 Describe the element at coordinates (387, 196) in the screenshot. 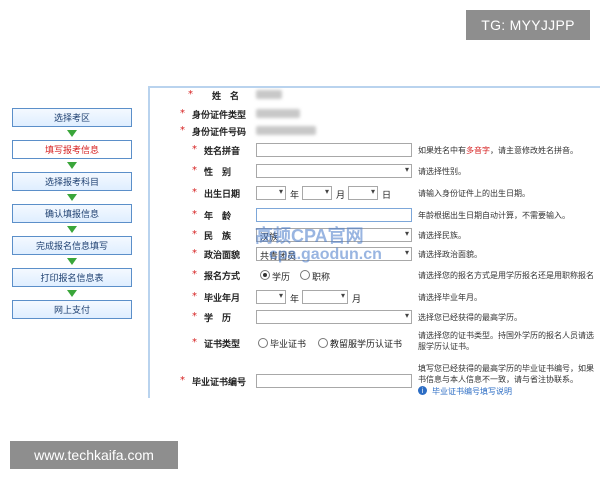

I see `day-unit: 日` at that location.